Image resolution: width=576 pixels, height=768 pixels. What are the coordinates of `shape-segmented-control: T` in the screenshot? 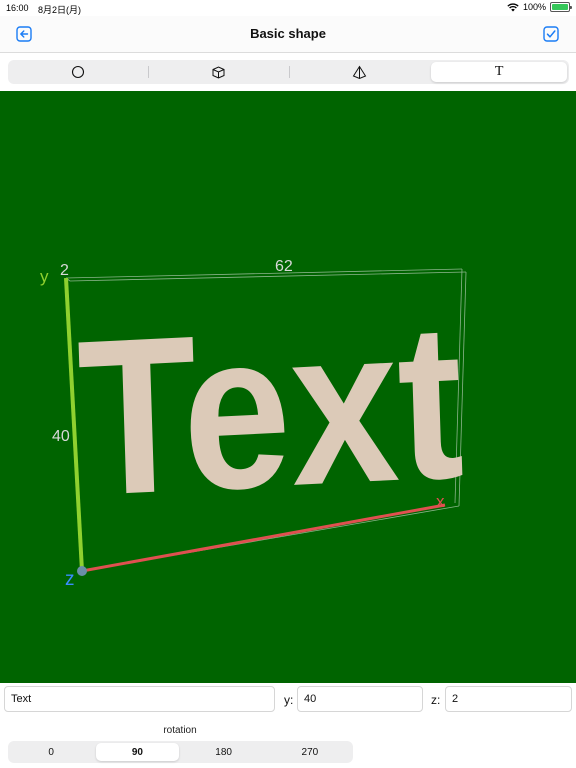 It's located at (288, 72).